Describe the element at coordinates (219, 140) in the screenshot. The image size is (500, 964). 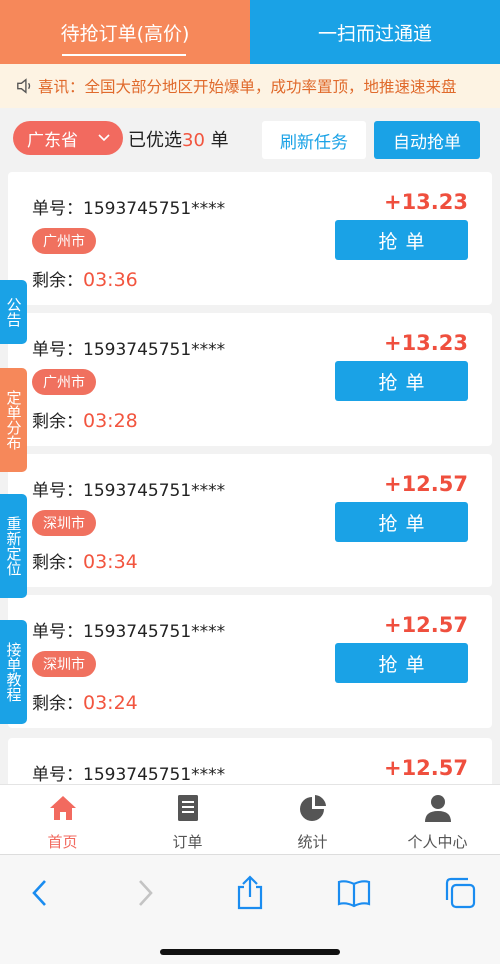
I see `selected-suffix: 单` at that location.